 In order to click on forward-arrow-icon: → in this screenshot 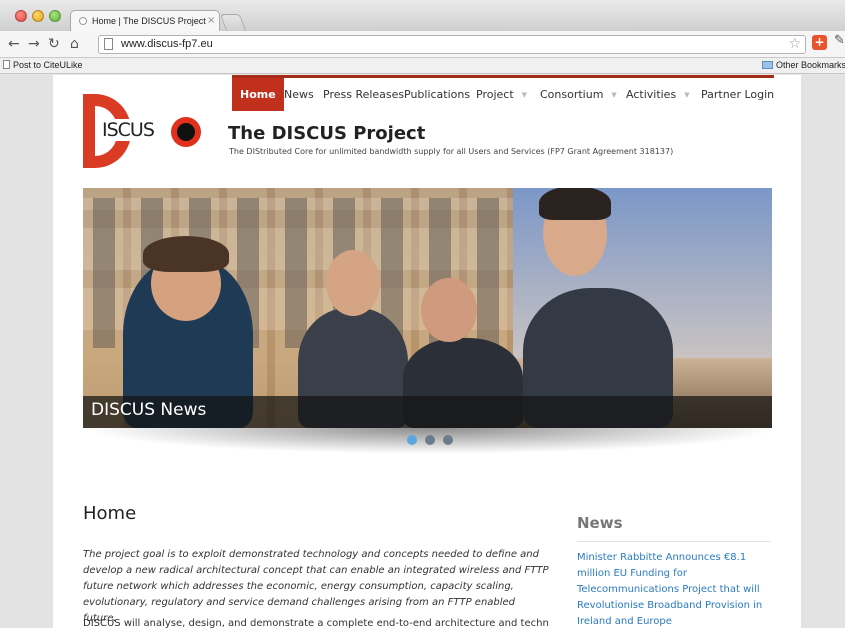, I will do `click(34, 44)`.